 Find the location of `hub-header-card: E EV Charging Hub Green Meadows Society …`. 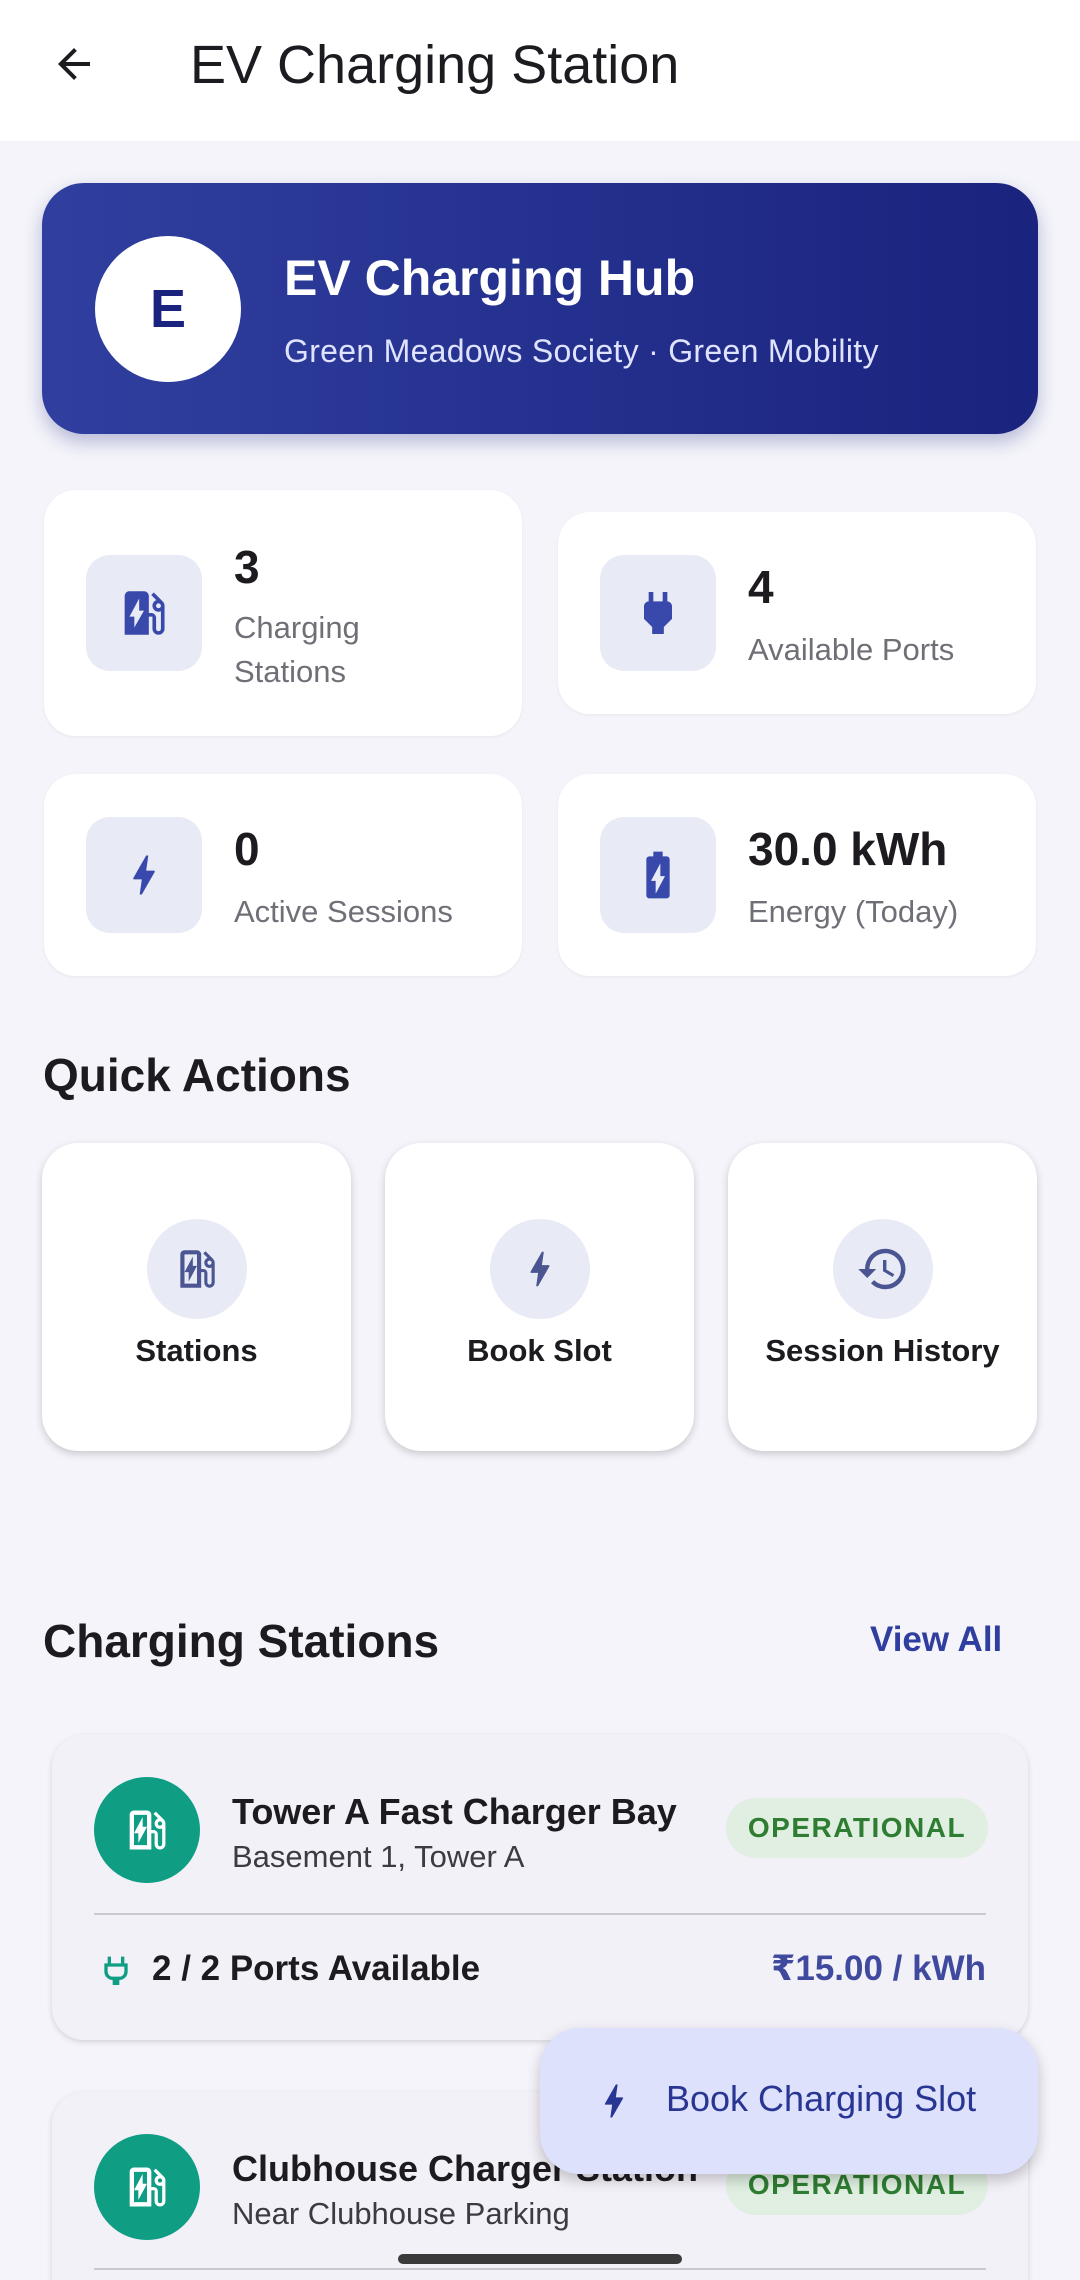

hub-header-card: E EV Charging Hub Green Meadows Society … is located at coordinates (540, 308).